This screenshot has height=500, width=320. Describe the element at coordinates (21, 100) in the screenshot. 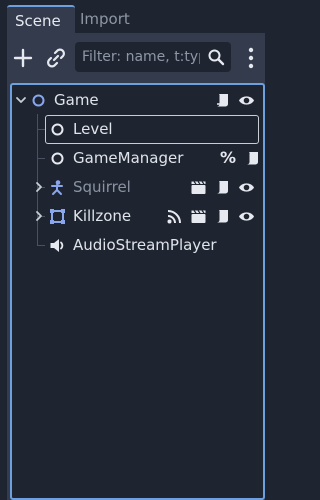

I see `chevron-down-icon` at that location.